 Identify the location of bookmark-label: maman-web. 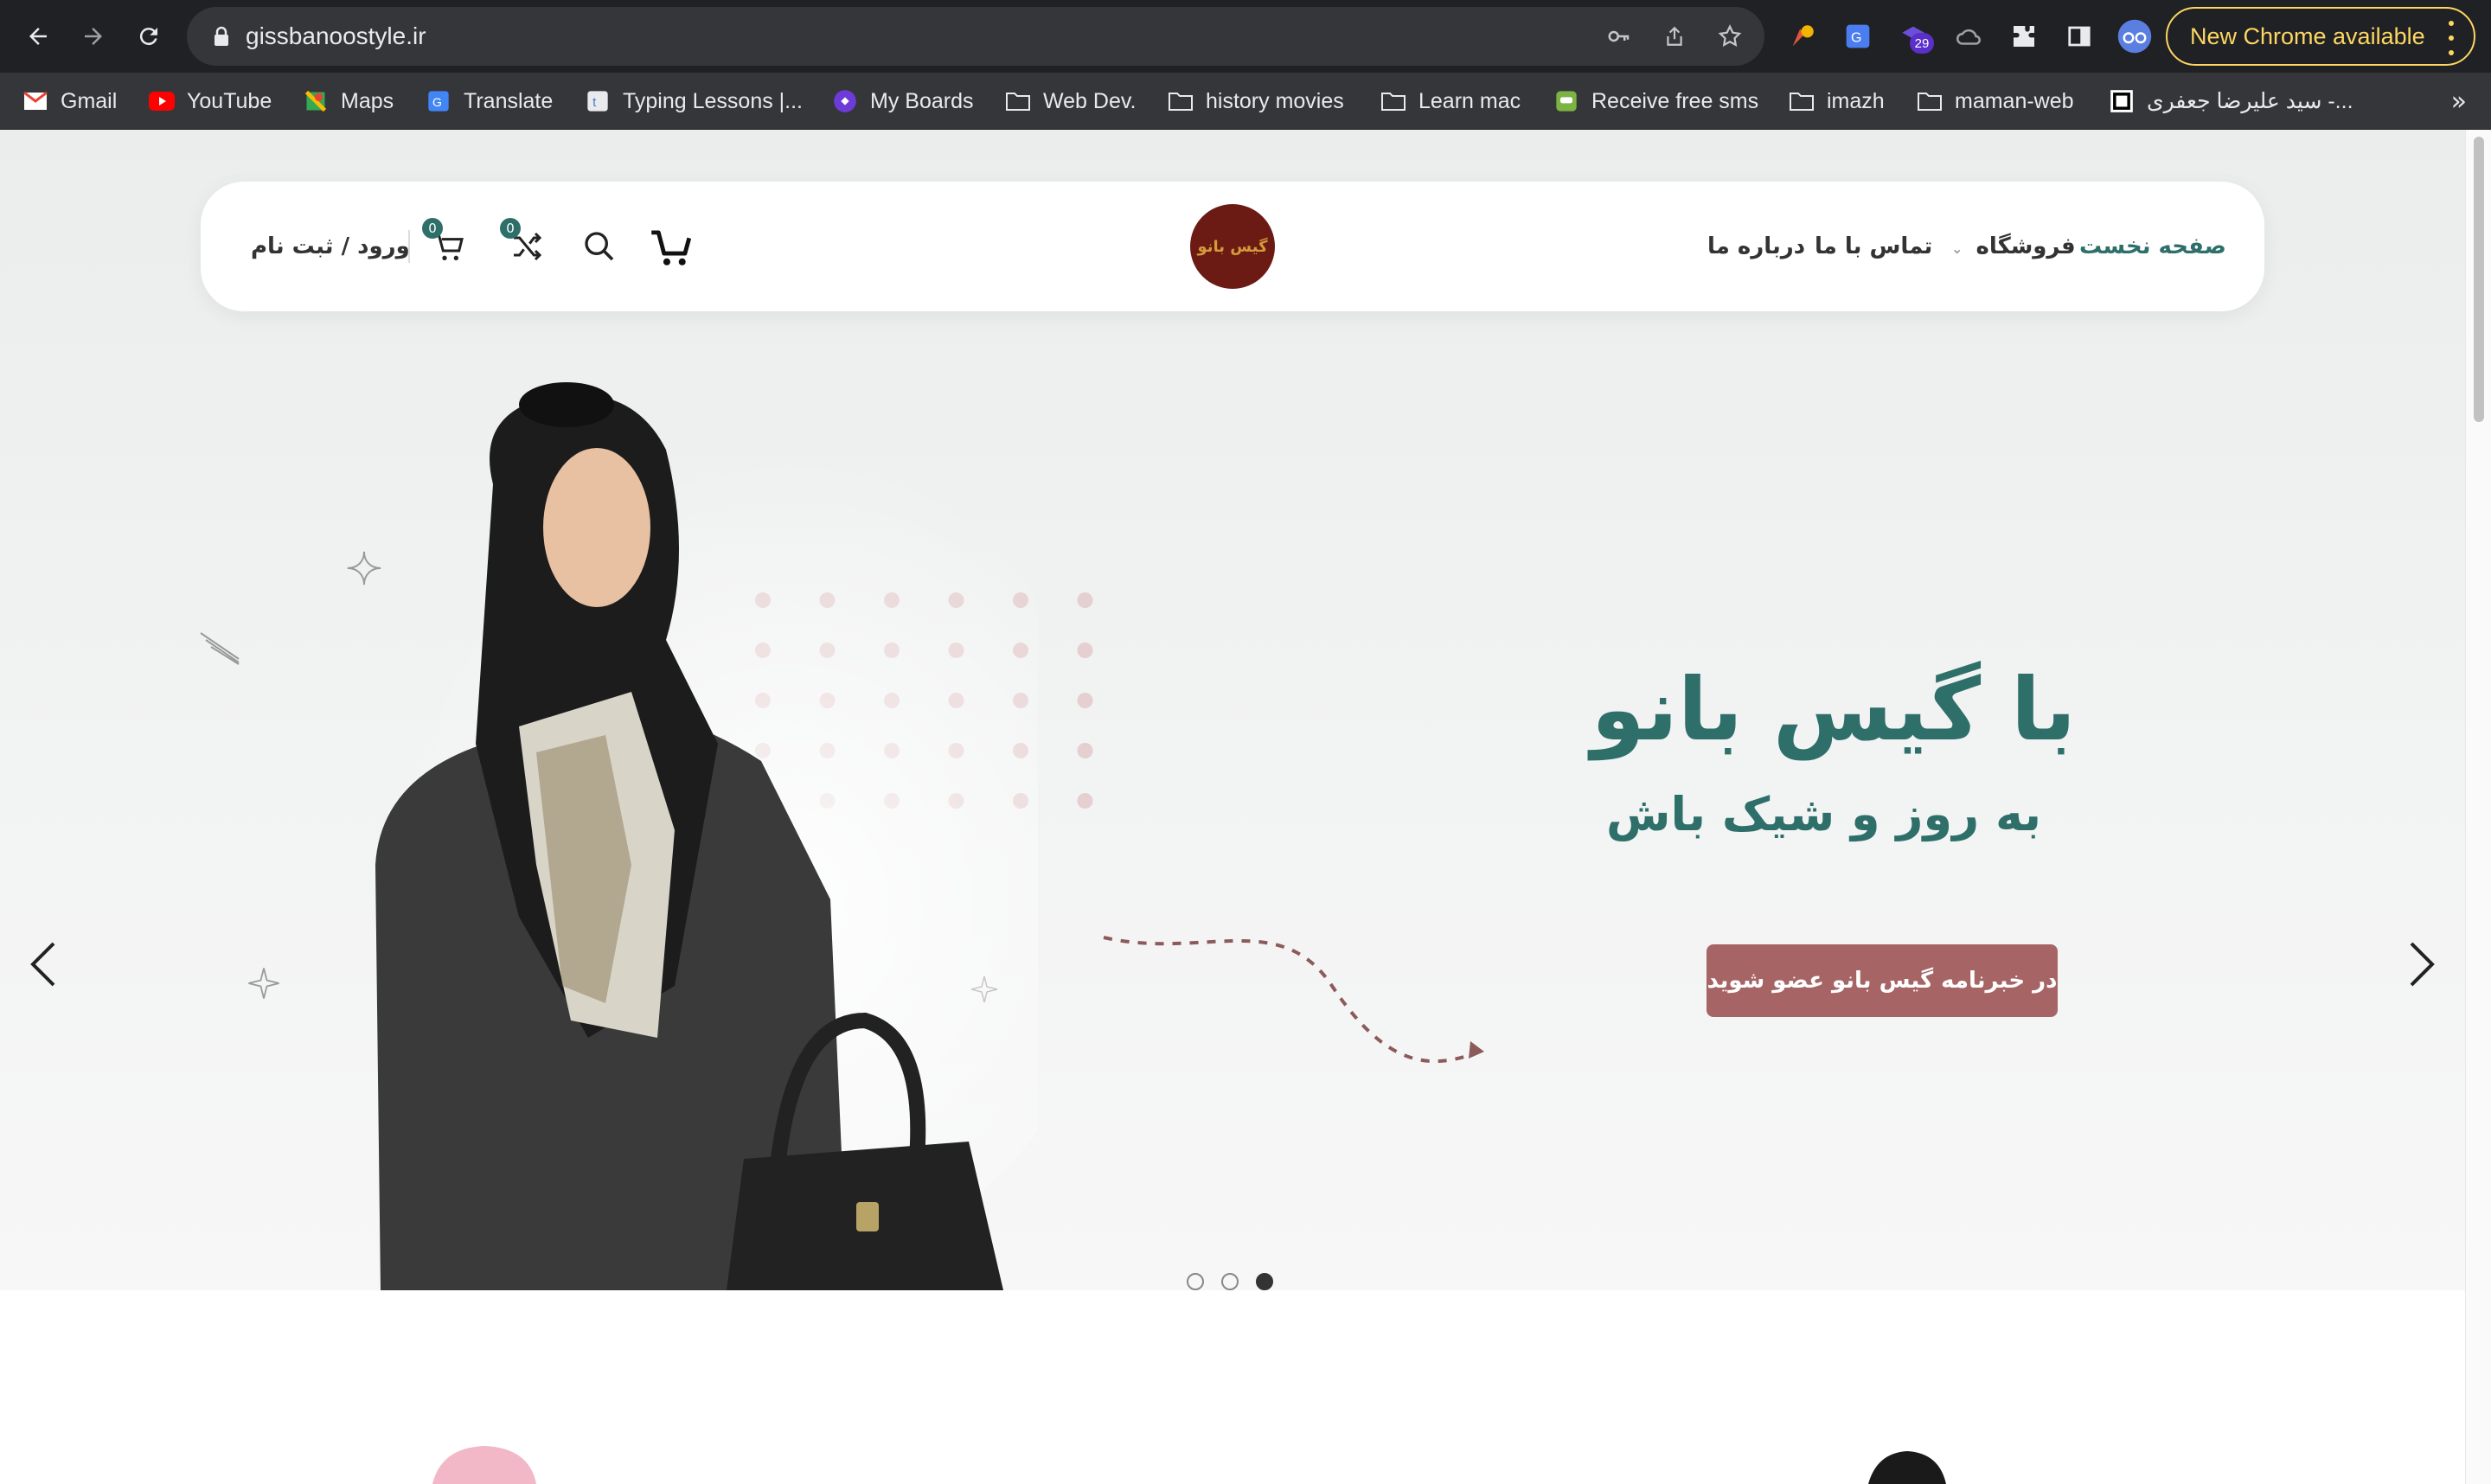
(2014, 100).